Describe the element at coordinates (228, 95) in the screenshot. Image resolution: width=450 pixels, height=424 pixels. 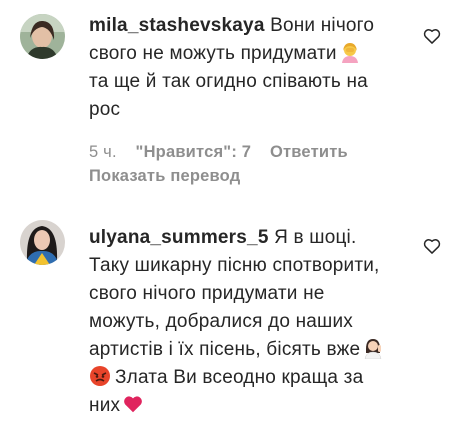
I see `comment-text-continued: та ще й так огидно співають на рос` at that location.